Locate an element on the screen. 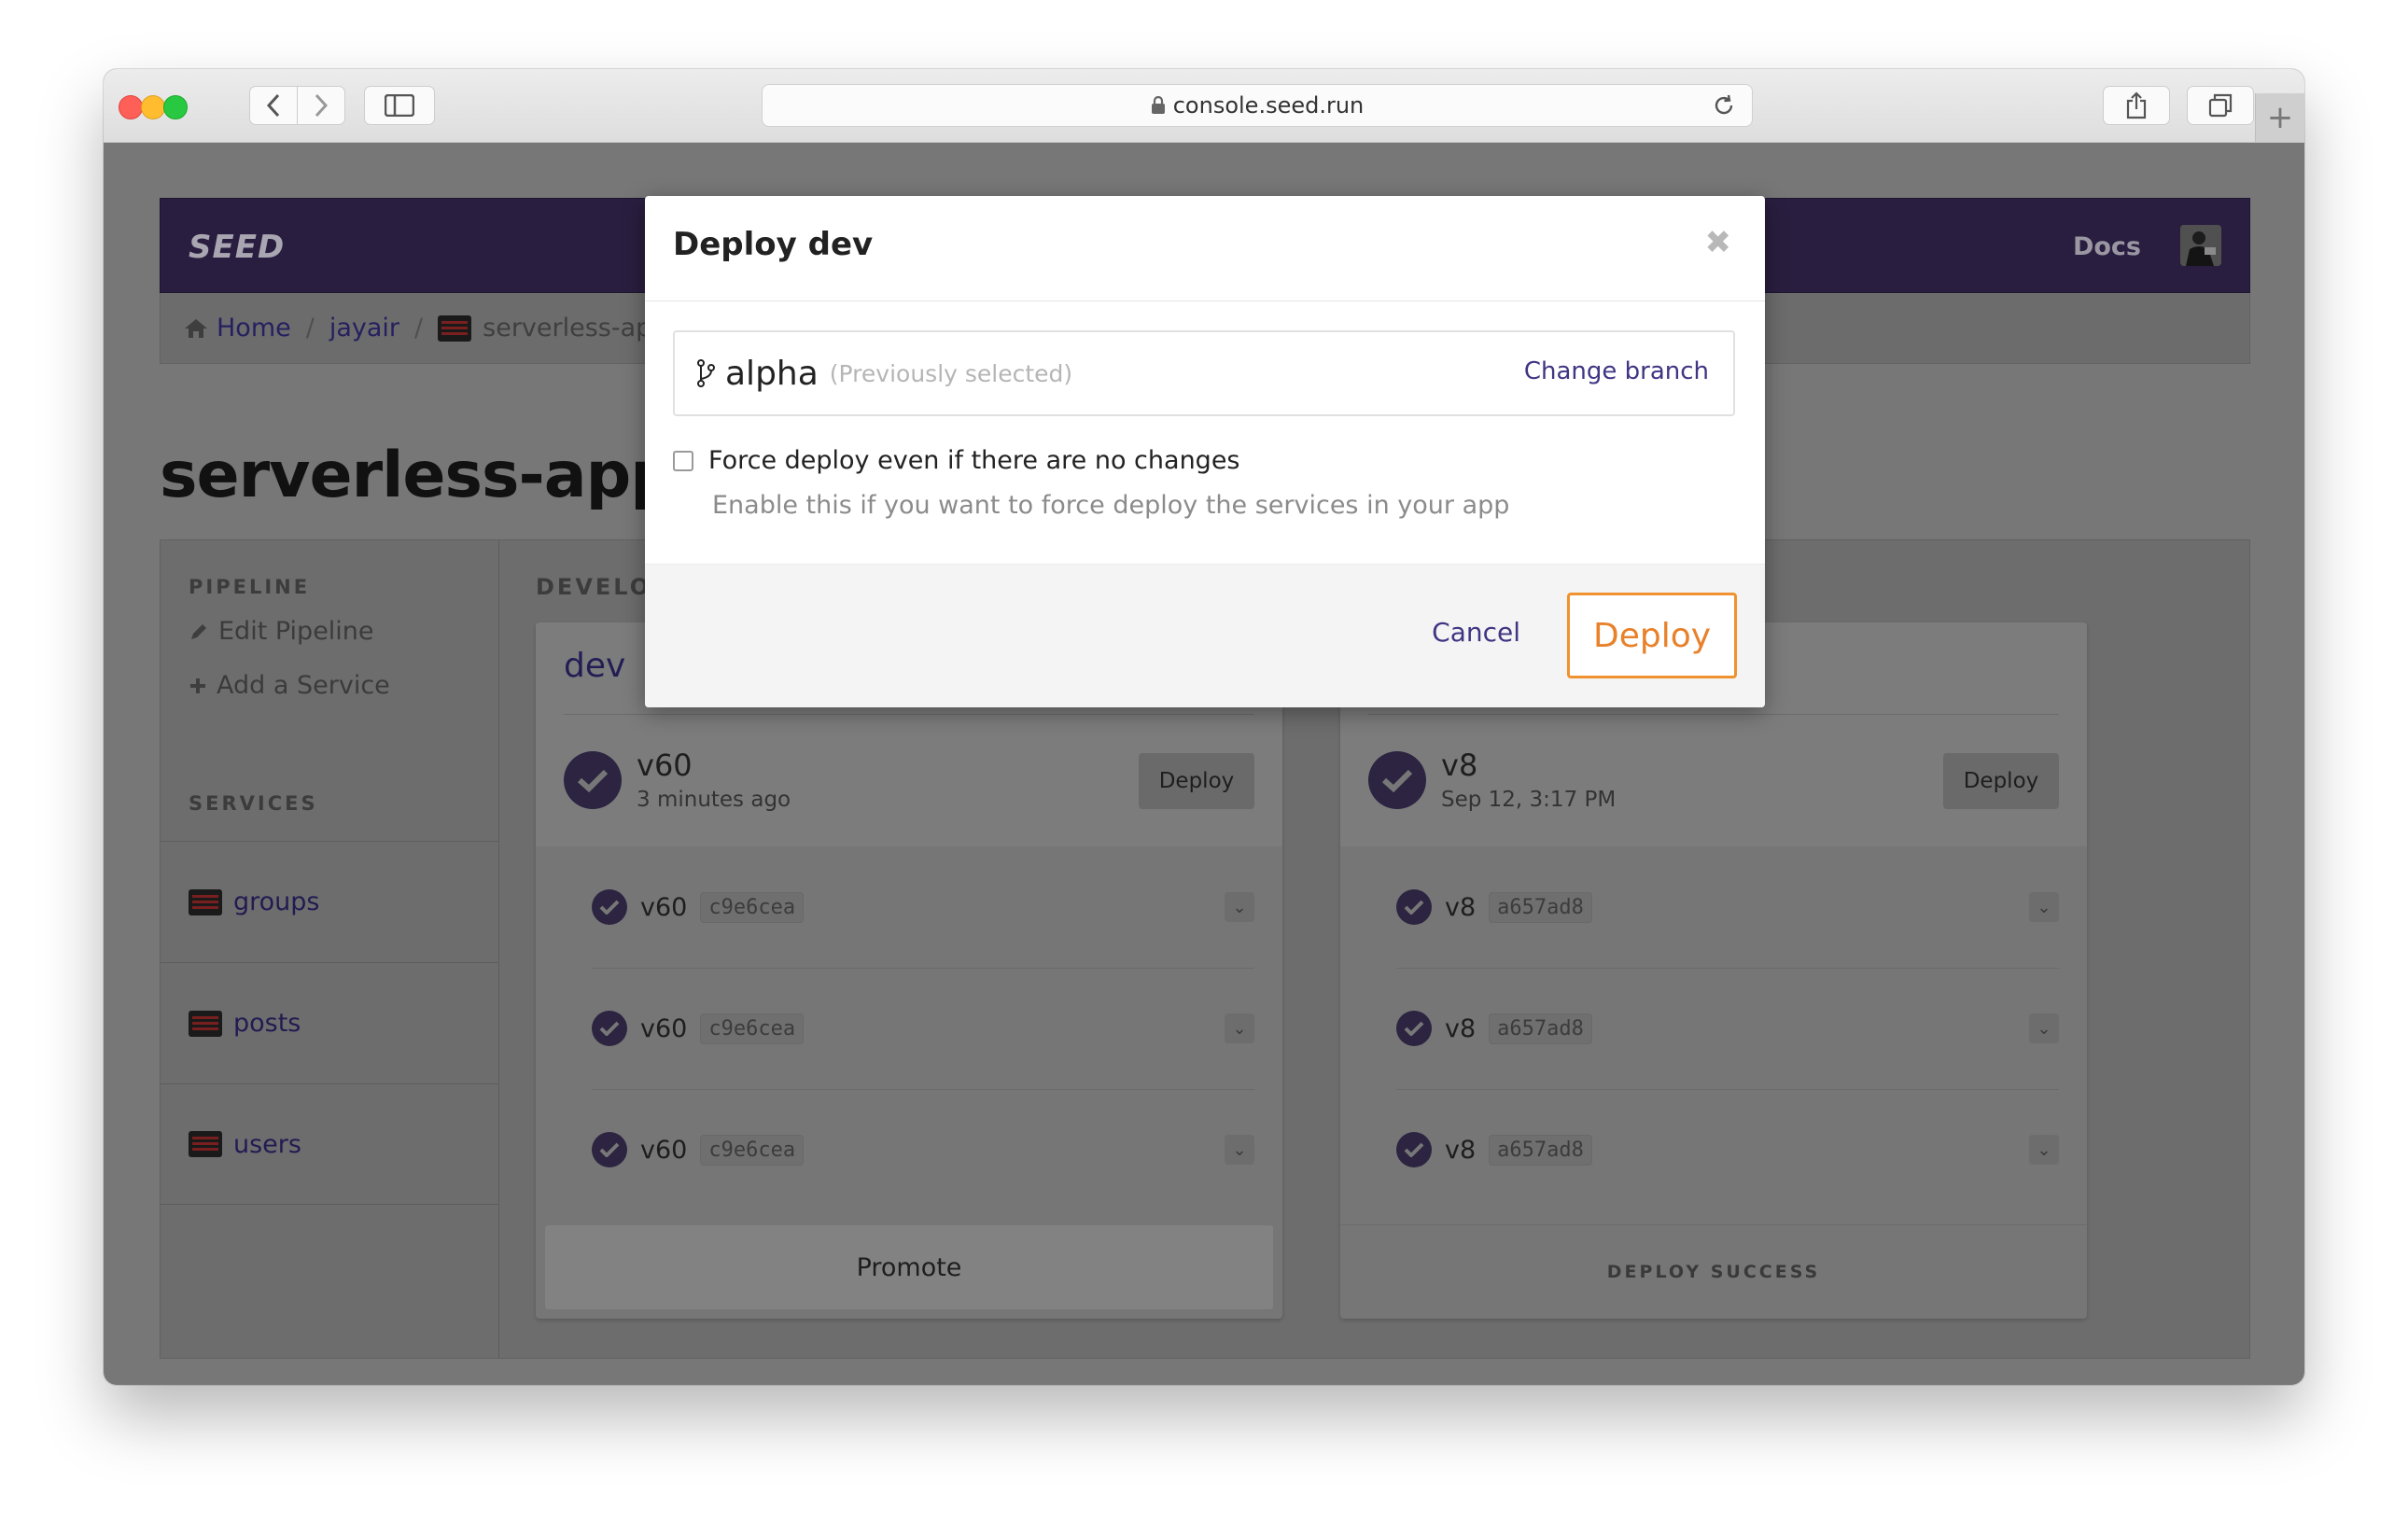 This screenshot has width=2408, height=1523. modal-title: Deploy dev is located at coordinates (773, 245).